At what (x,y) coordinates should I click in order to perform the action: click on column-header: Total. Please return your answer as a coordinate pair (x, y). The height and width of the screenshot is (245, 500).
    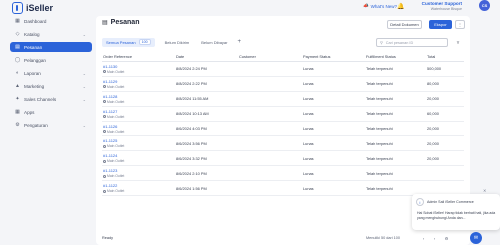
    Looking at the image, I should click on (445, 56).